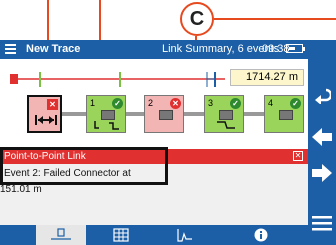 The image size is (336, 245). What do you see at coordinates (175, 103) in the screenshot?
I see `fail-x-icon: ✕` at bounding box center [175, 103].